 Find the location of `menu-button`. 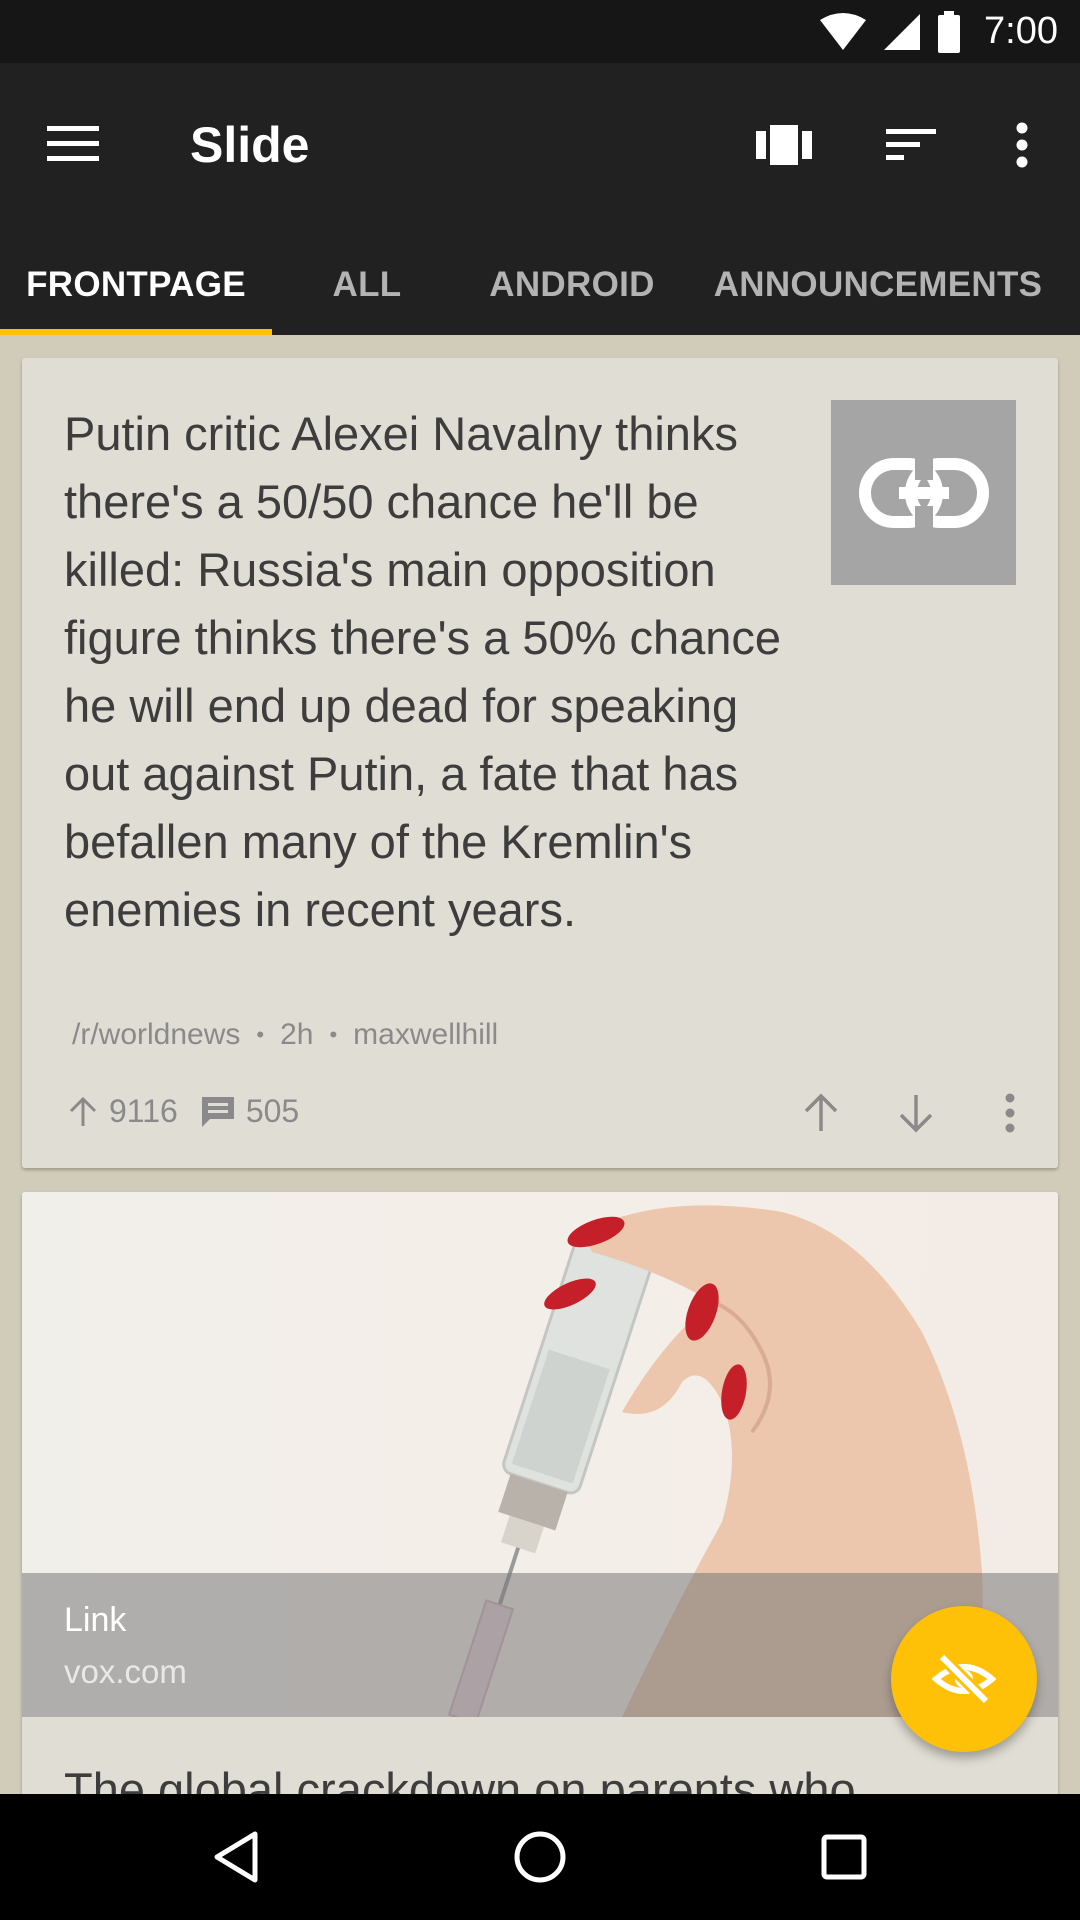

menu-button is located at coordinates (73, 144).